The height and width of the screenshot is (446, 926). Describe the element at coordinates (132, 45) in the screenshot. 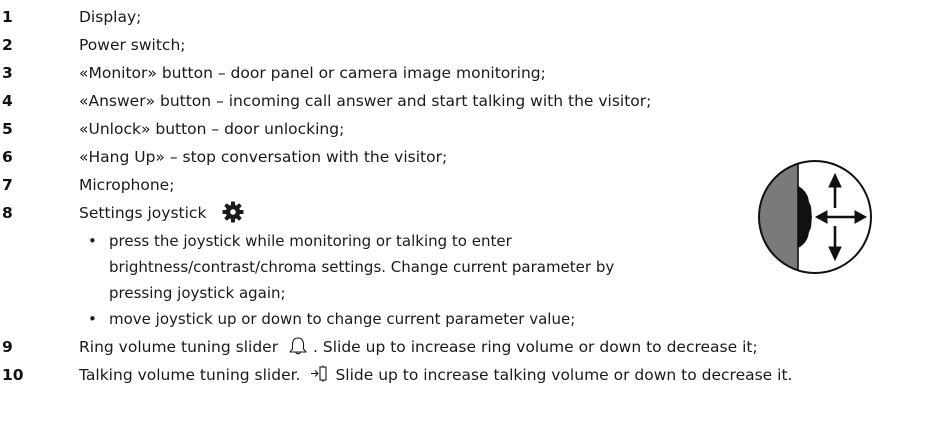

I see `item-text: Power switch;` at that location.